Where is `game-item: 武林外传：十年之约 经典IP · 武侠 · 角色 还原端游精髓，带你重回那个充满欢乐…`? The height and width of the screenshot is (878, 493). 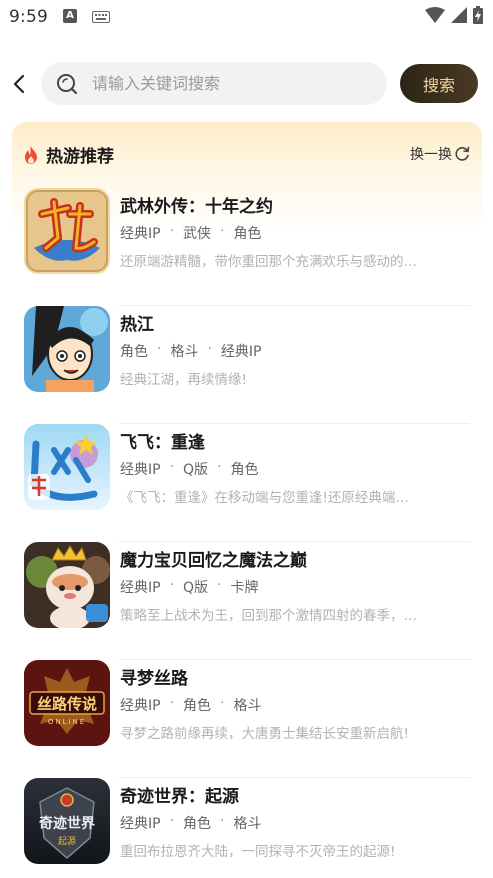 game-item: 武林外传：十年之约 经典IP · 武侠 · 角色 还原端游精髓，带你重回那个充满欢乐… is located at coordinates (247, 247).